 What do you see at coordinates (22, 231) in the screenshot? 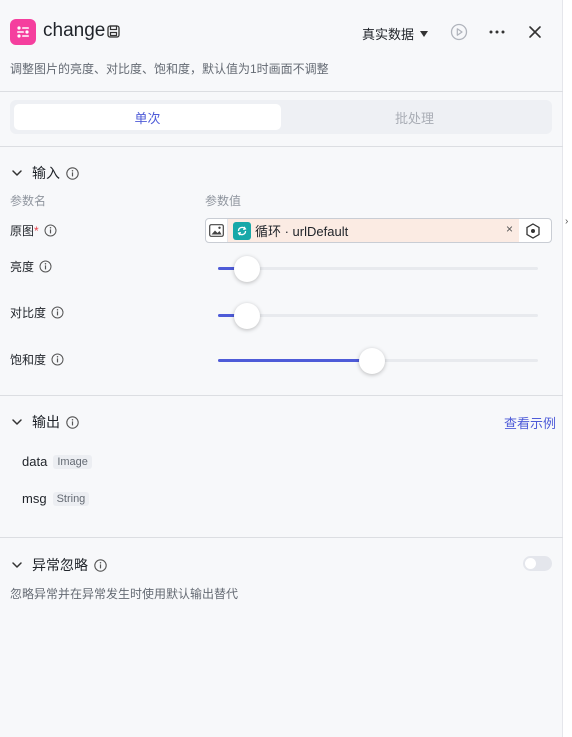
I see `param-name: 原图` at bounding box center [22, 231].